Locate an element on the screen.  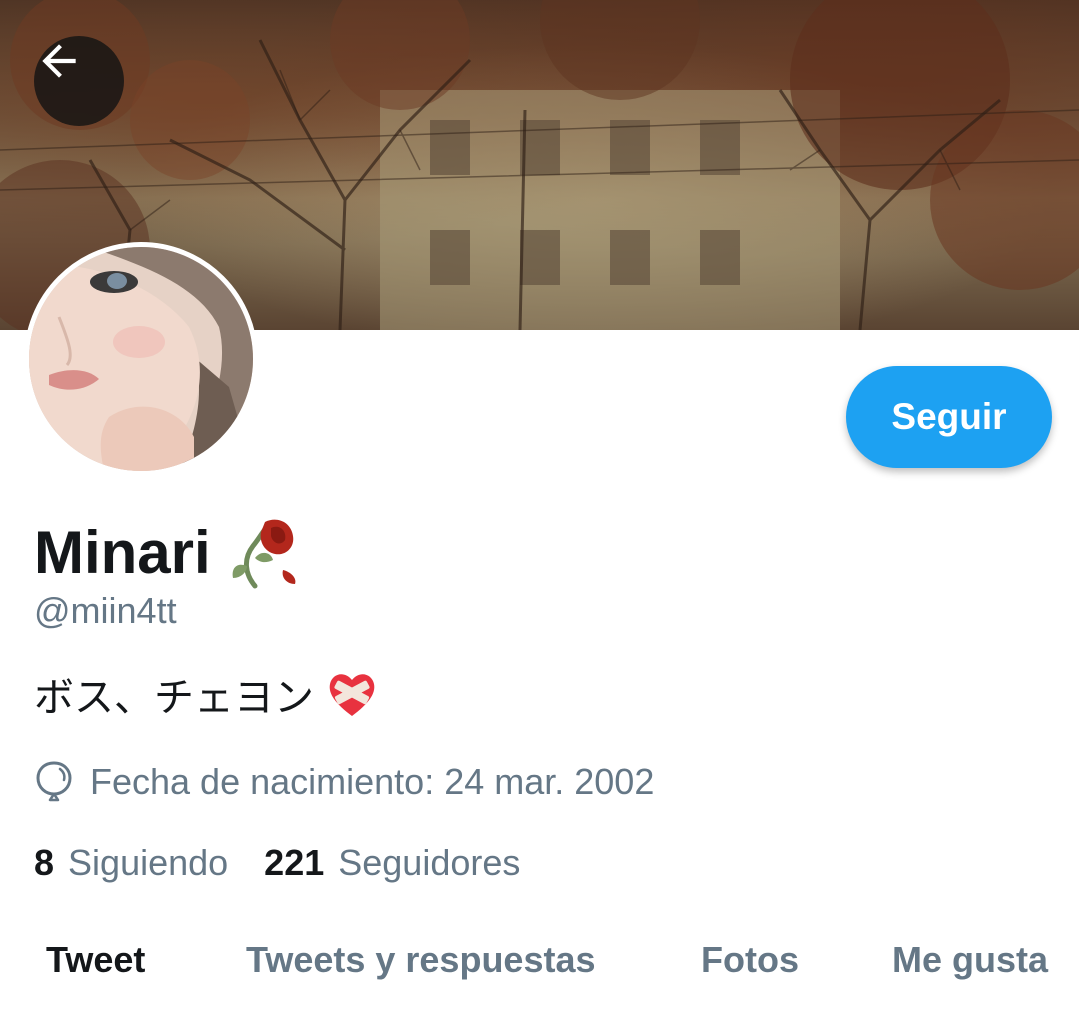
wilted-flower-icon is located at coordinates (264, 554).